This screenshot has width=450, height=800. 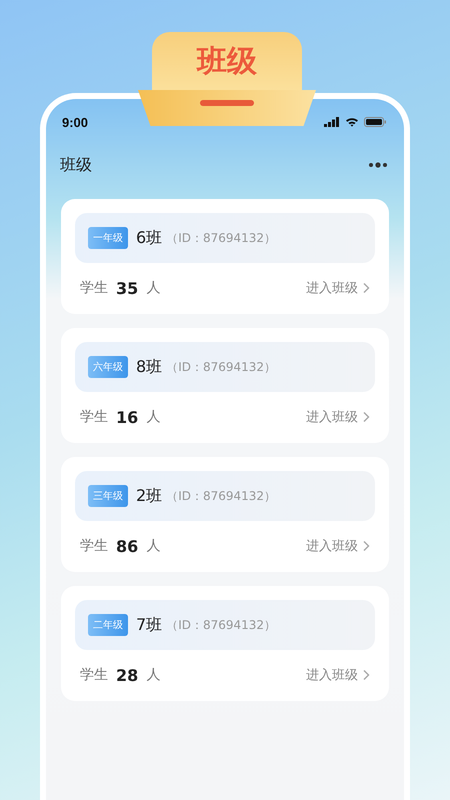 I want to click on class-name: 6班, so click(x=149, y=238).